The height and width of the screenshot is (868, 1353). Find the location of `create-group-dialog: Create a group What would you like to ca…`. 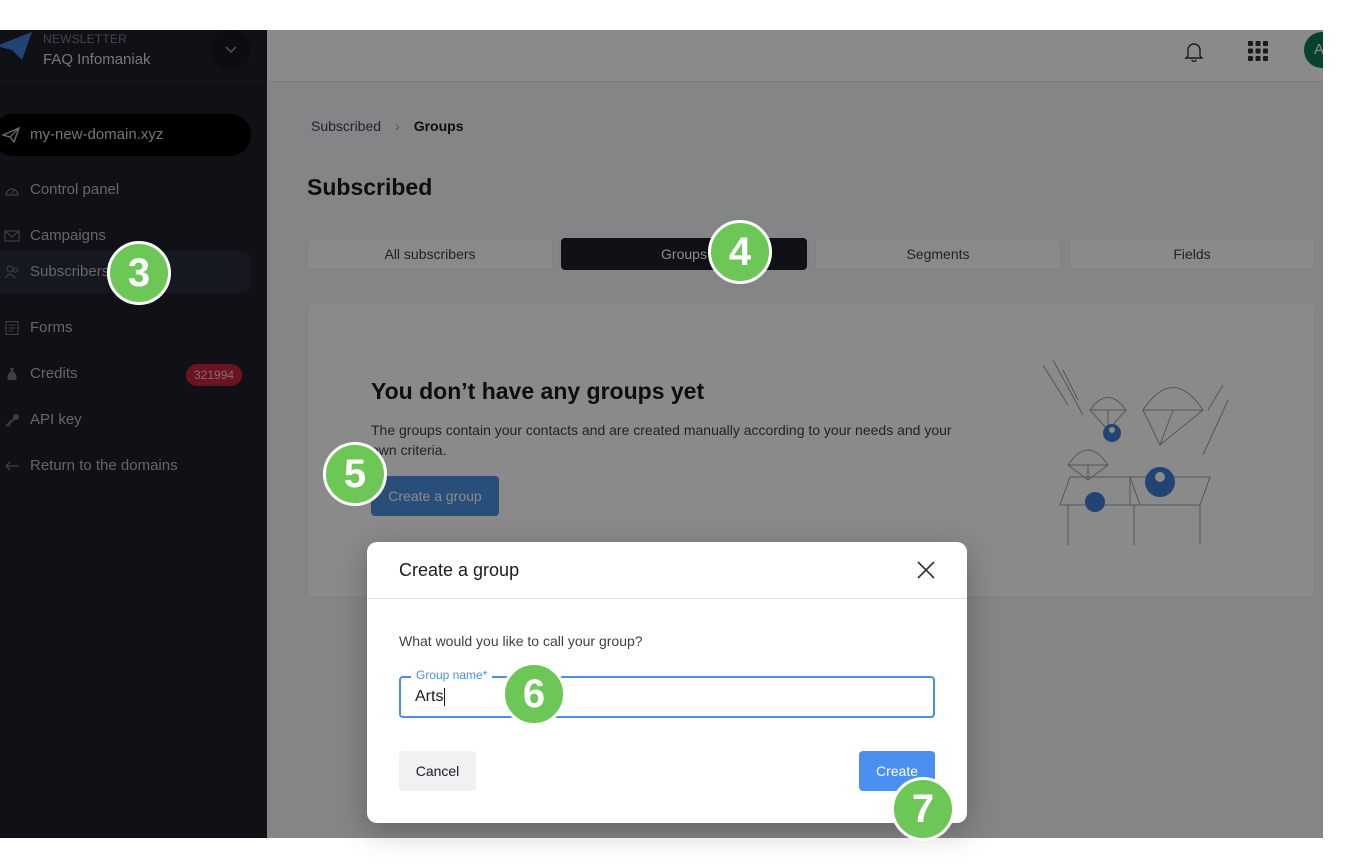

create-group-dialog: Create a group What would you like to ca… is located at coordinates (667, 682).